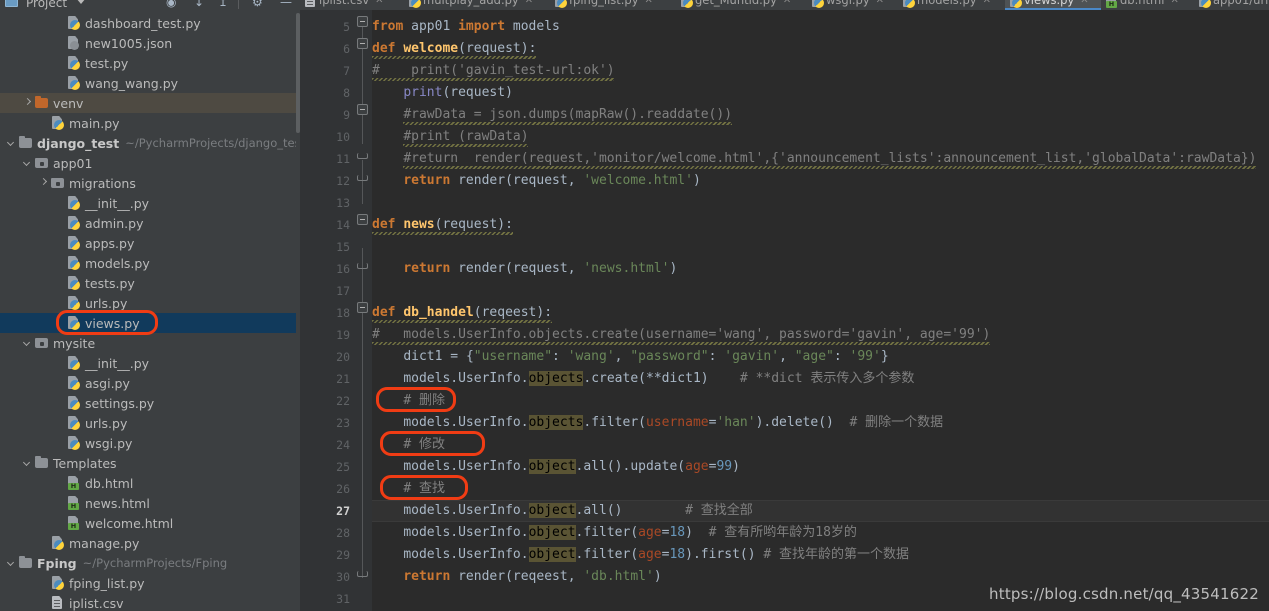 The width and height of the screenshot is (1269, 611). What do you see at coordinates (346, 93) in the screenshot?
I see `line-number: 8` at bounding box center [346, 93].